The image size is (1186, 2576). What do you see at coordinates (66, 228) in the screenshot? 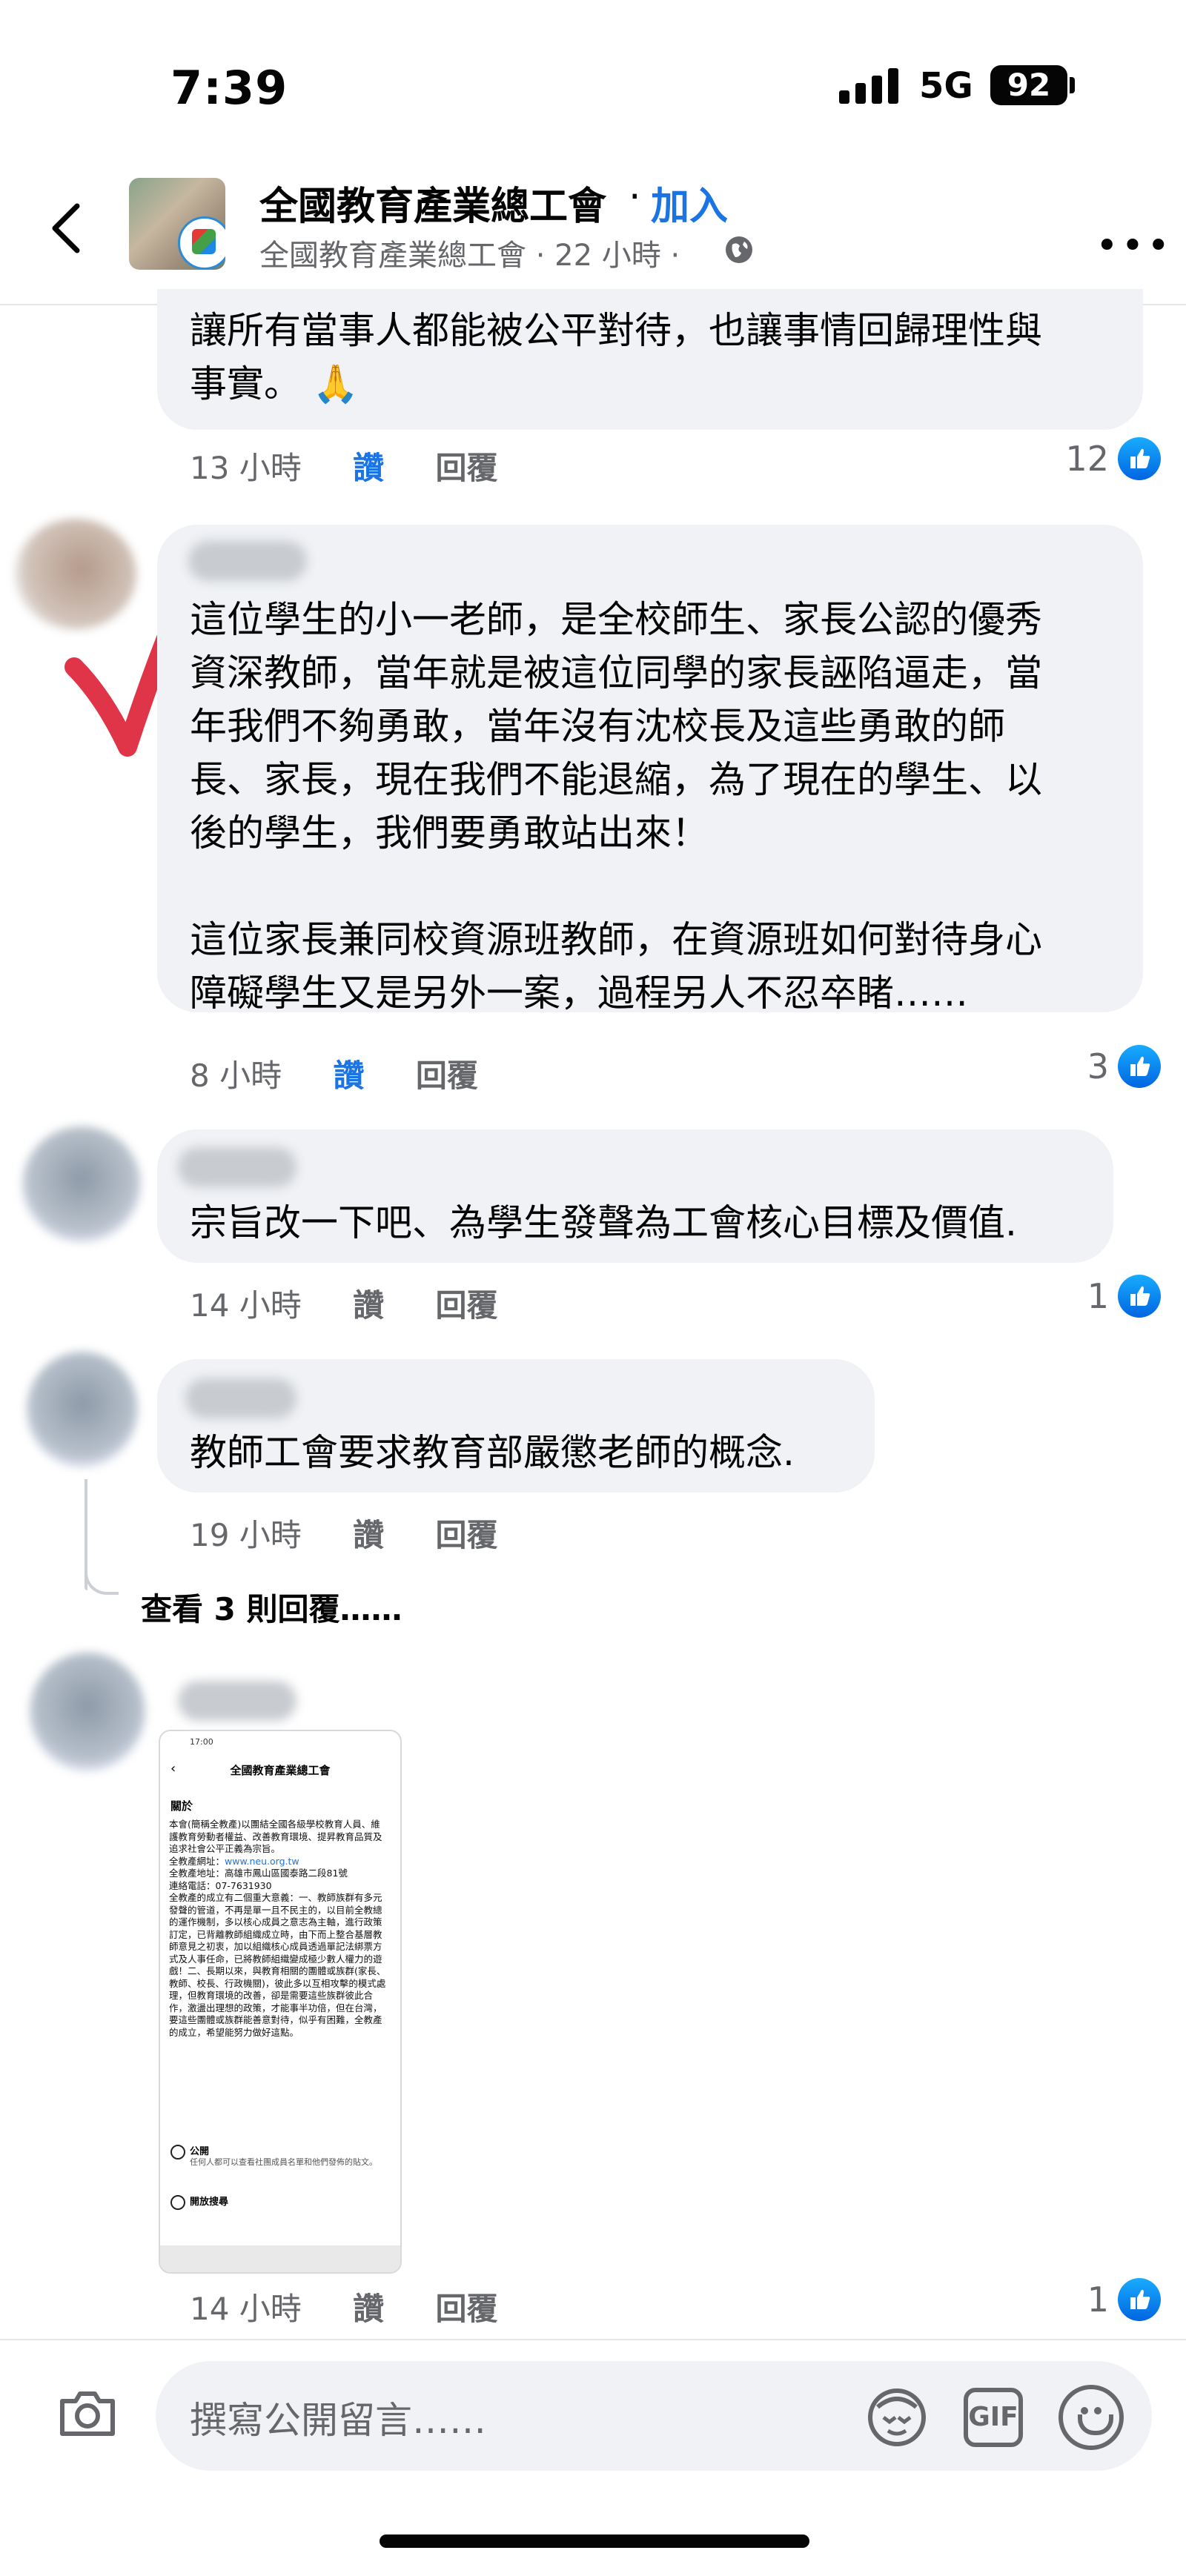
I see `back-chevron-icon` at bounding box center [66, 228].